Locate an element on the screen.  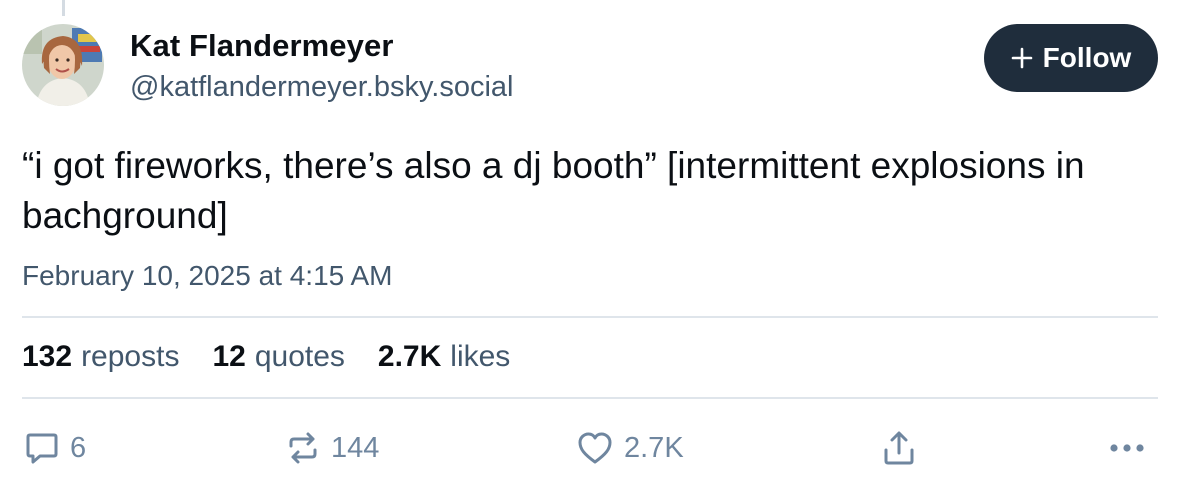
reposts-count: 132 is located at coordinates (47, 356).